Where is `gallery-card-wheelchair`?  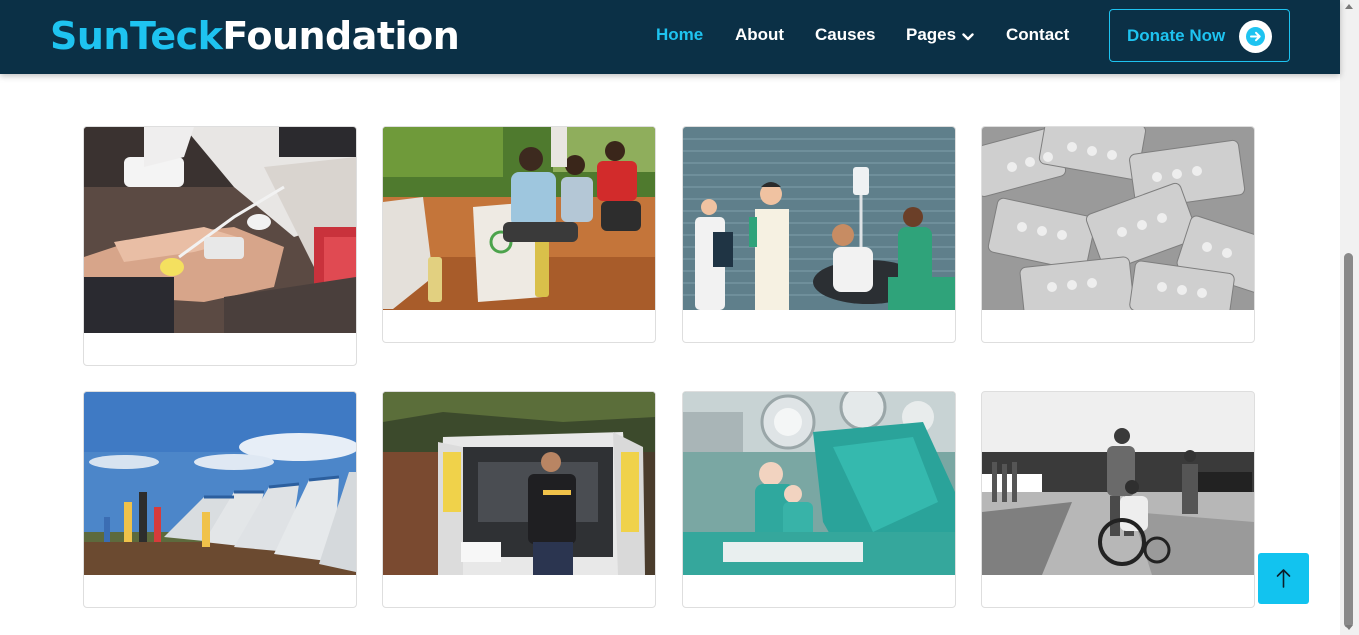
gallery-card-wheelchair is located at coordinates (1118, 499).